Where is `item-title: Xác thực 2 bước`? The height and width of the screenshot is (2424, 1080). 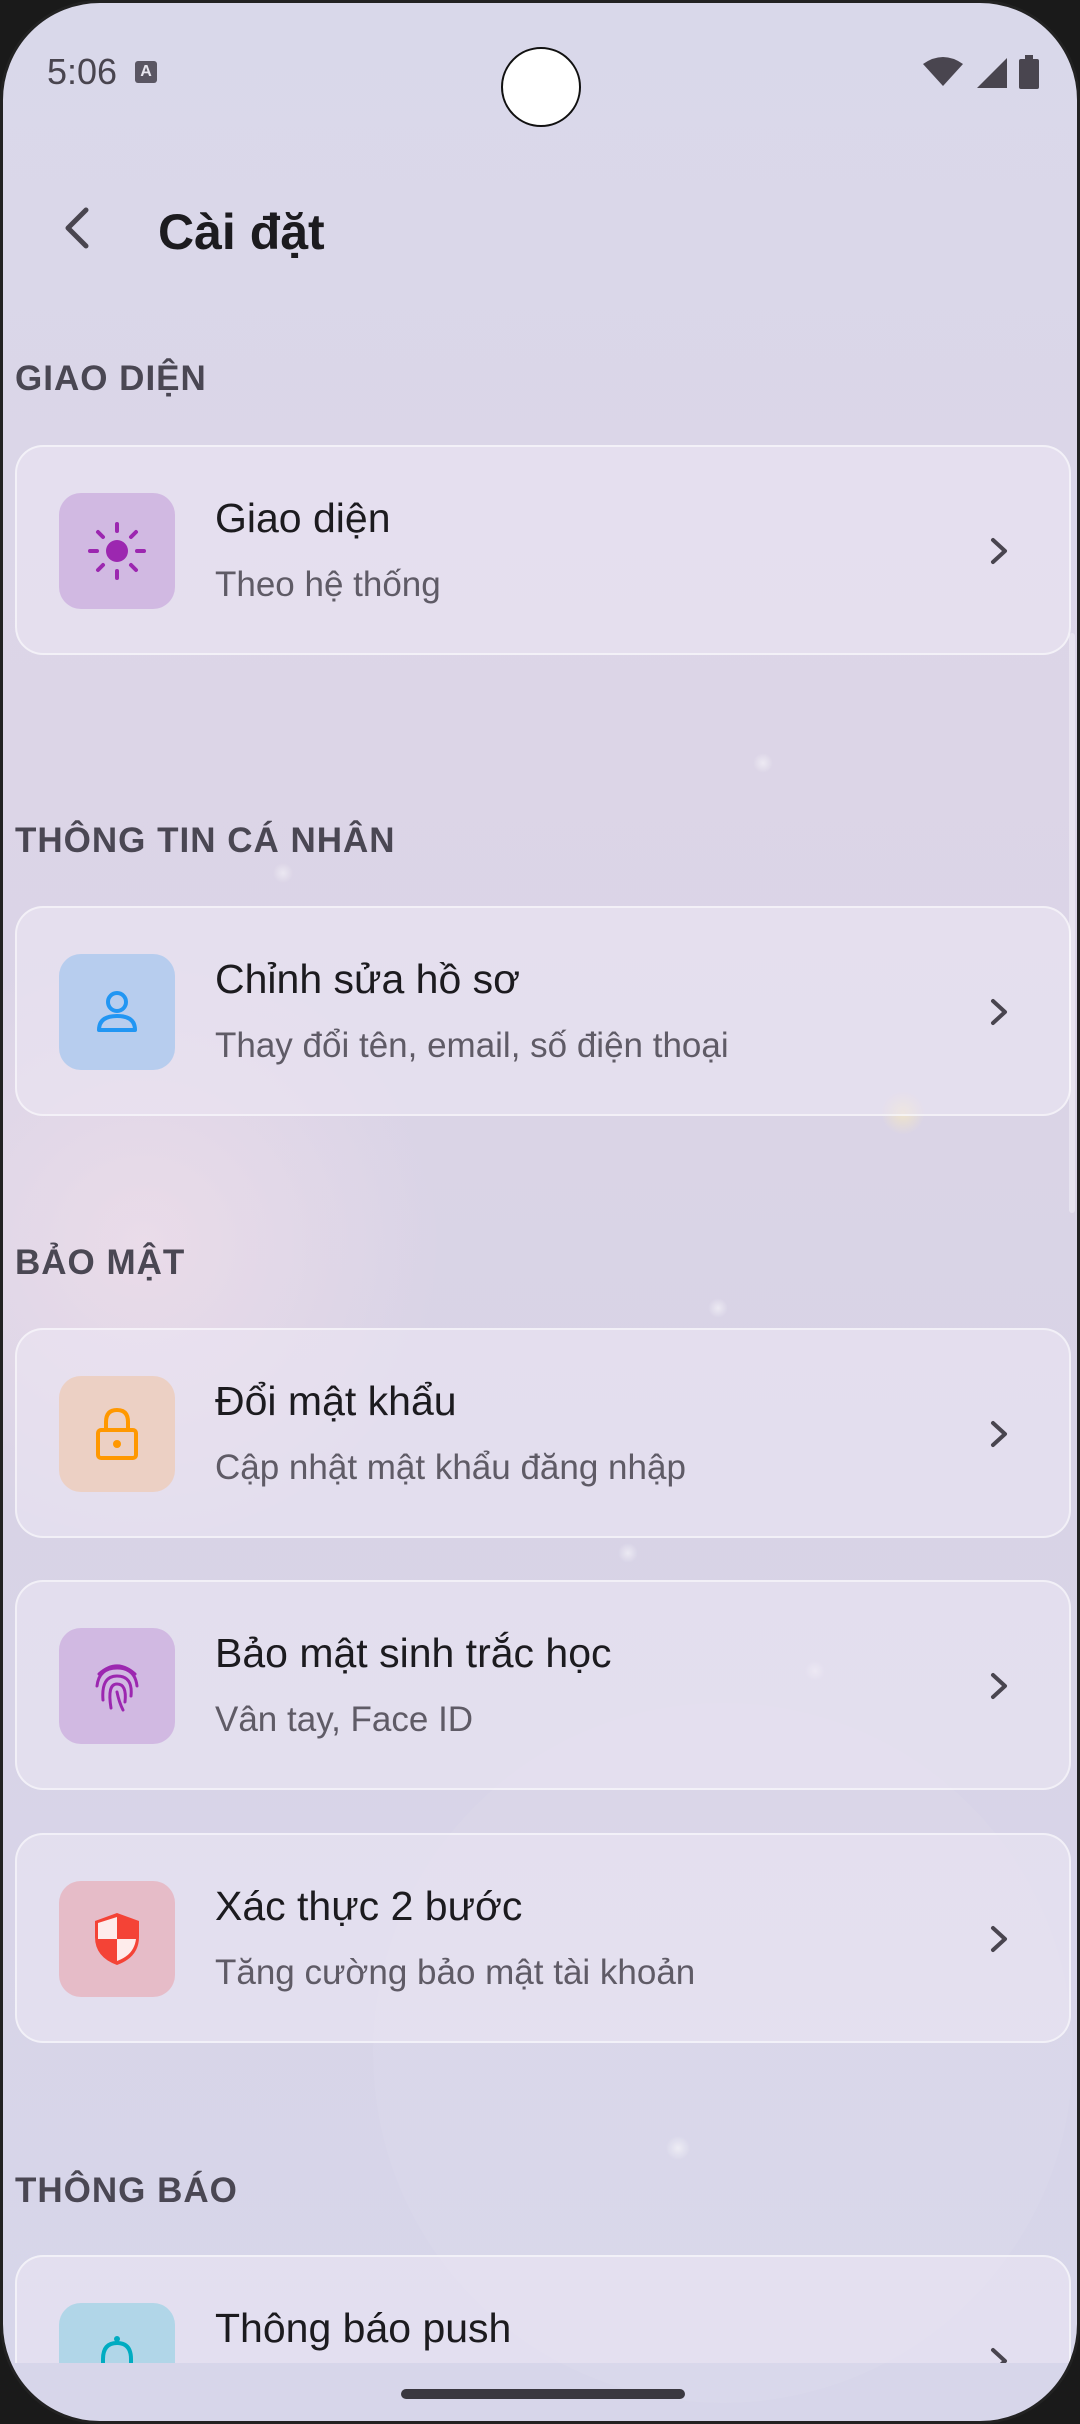 item-title: Xác thực 2 bước is located at coordinates (369, 1906).